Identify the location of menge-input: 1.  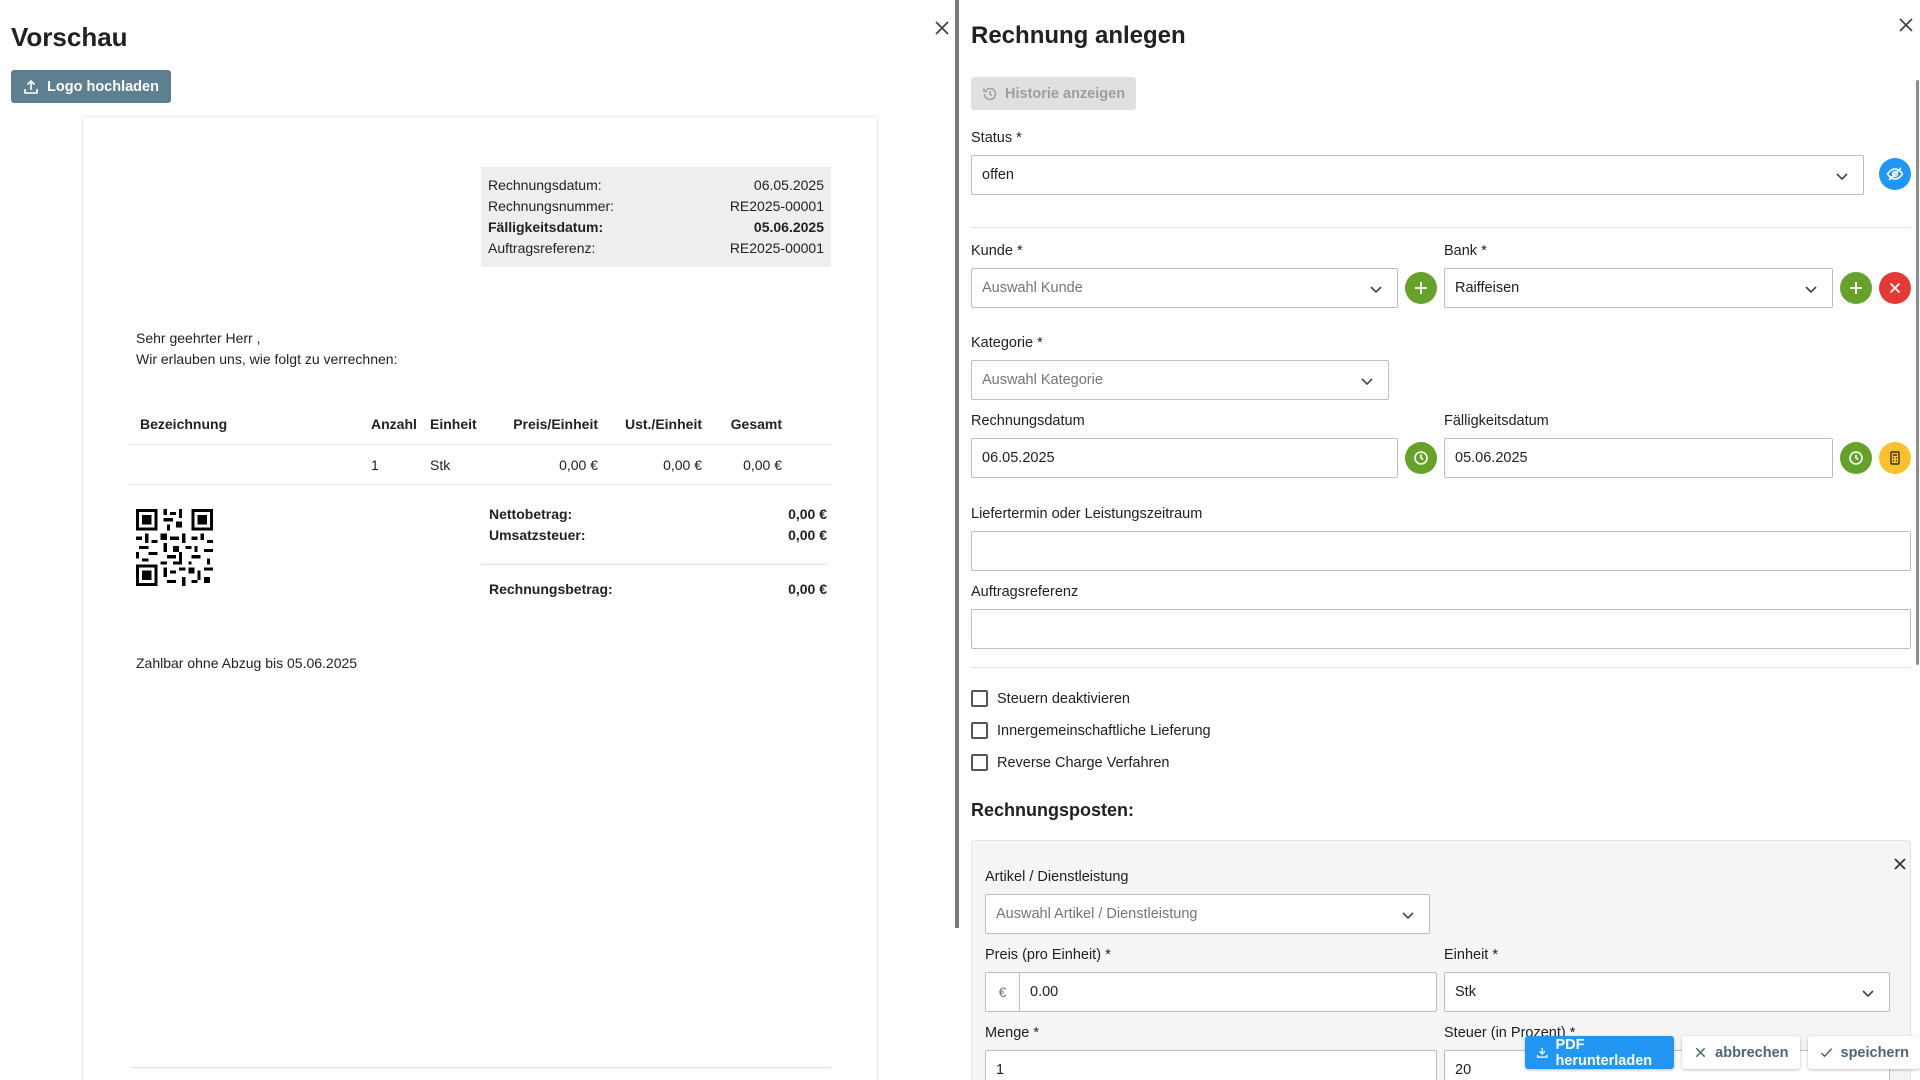
(1211, 1065).